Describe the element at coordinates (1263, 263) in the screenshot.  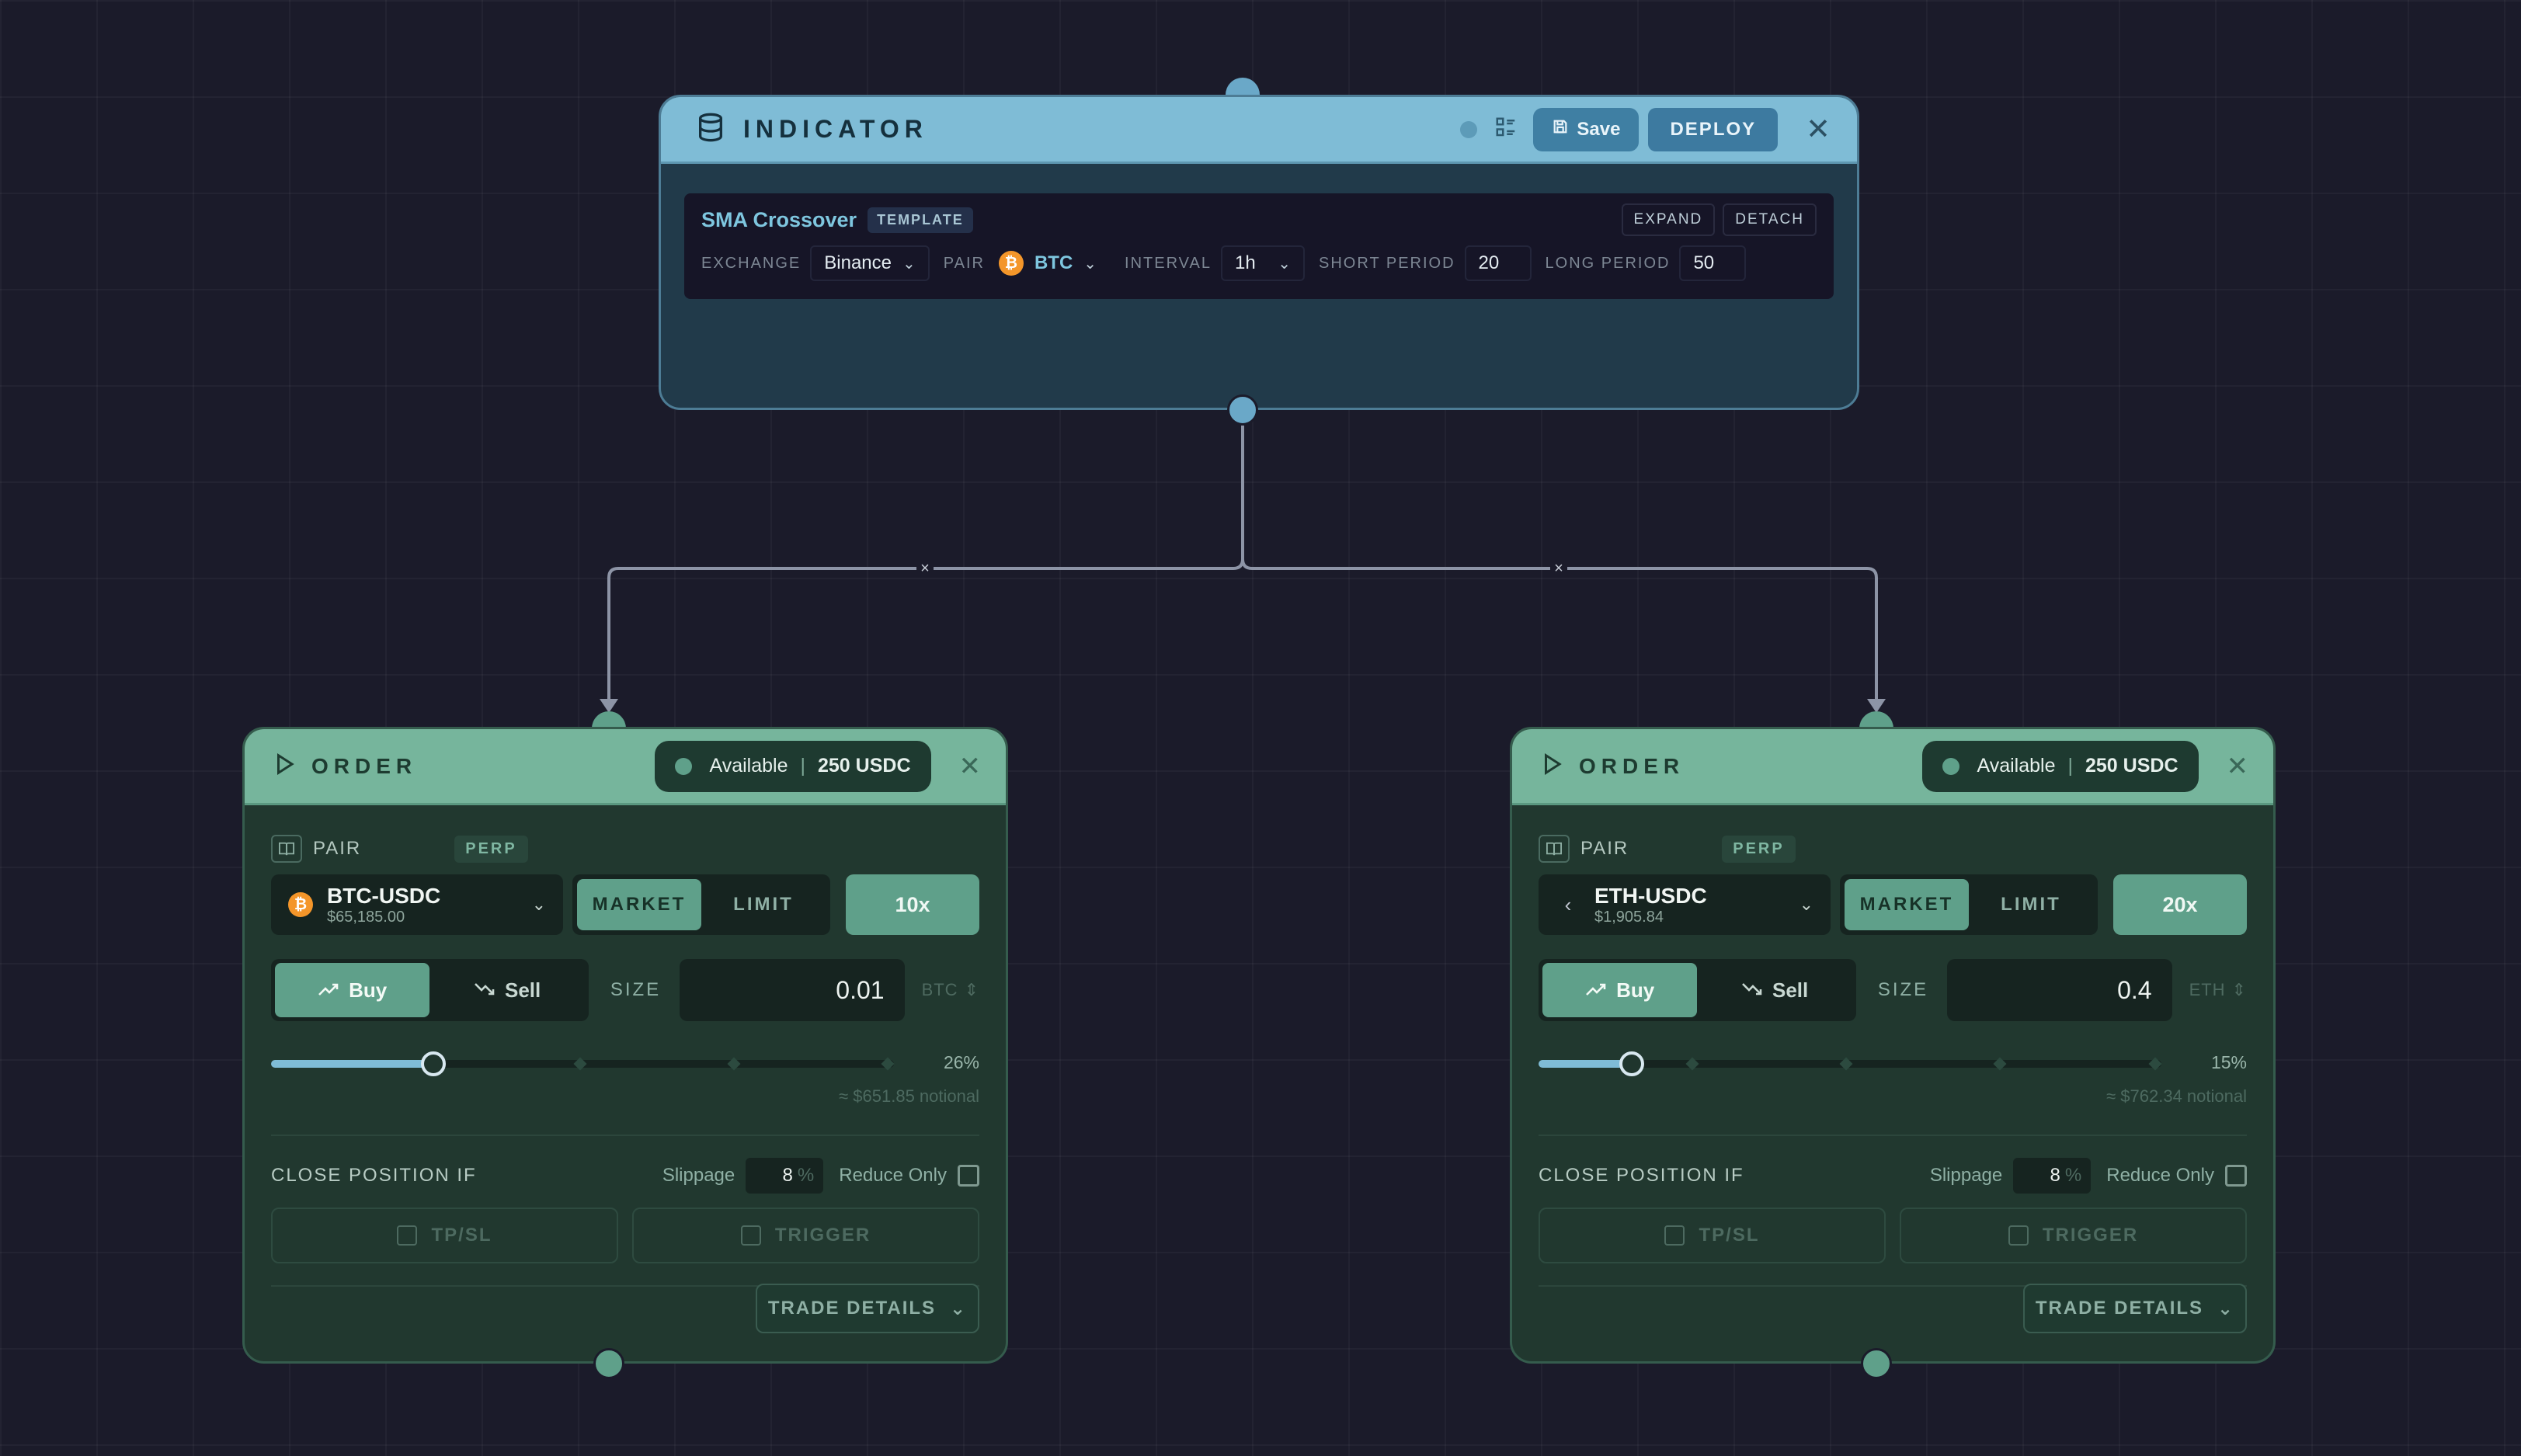
I see `interval-select: 1h ⌄` at that location.